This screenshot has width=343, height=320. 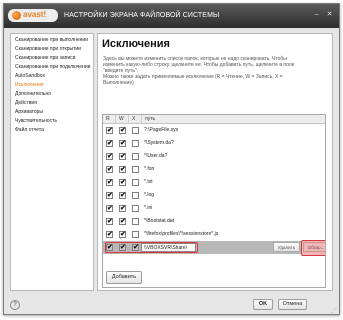 What do you see at coordinates (52, 40) in the screenshot?
I see `sidebar-item-scan-on-execute: Сканирование при выполнении` at bounding box center [52, 40].